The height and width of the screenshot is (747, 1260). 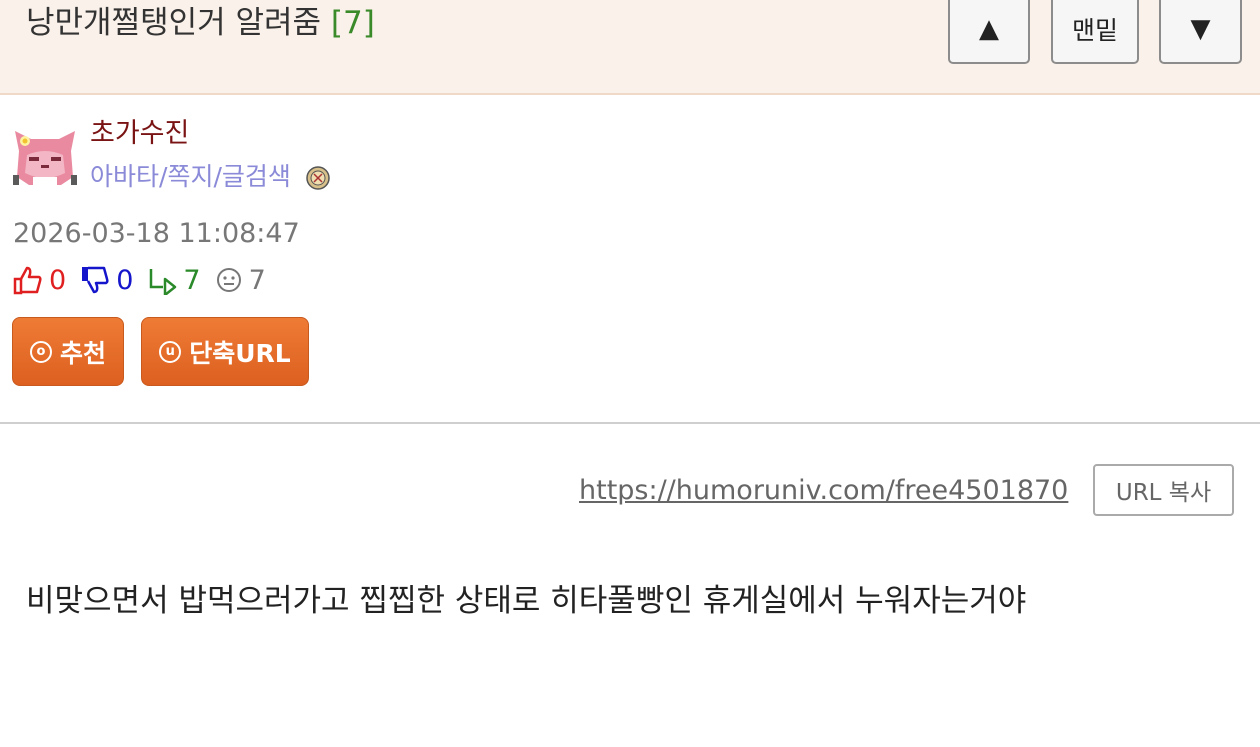 What do you see at coordinates (1095, 32) in the screenshot?
I see `scroll-bottom-button: 맨밑` at bounding box center [1095, 32].